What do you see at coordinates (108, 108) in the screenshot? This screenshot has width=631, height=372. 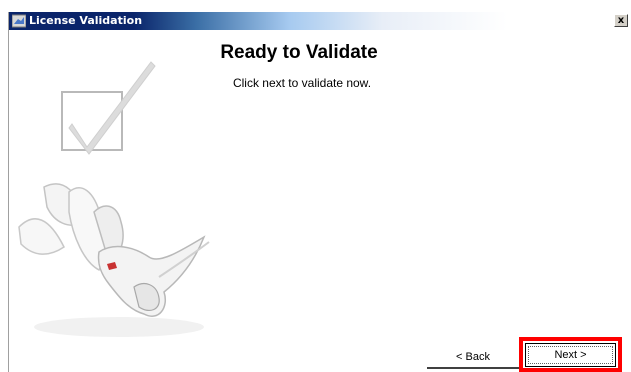 I see `checkmark-icon` at bounding box center [108, 108].